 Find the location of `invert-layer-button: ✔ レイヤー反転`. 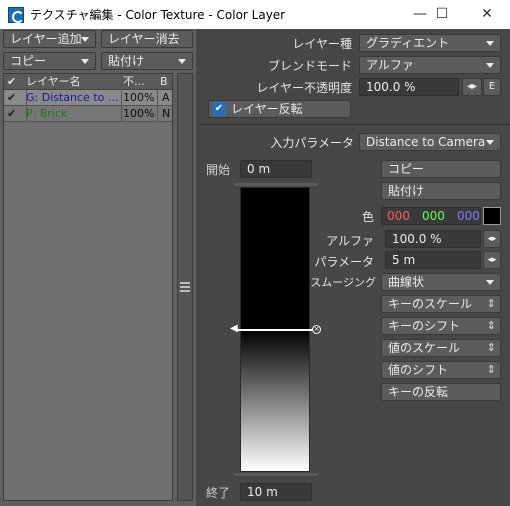

invert-layer-button: ✔ レイヤー反転 is located at coordinates (279, 109).